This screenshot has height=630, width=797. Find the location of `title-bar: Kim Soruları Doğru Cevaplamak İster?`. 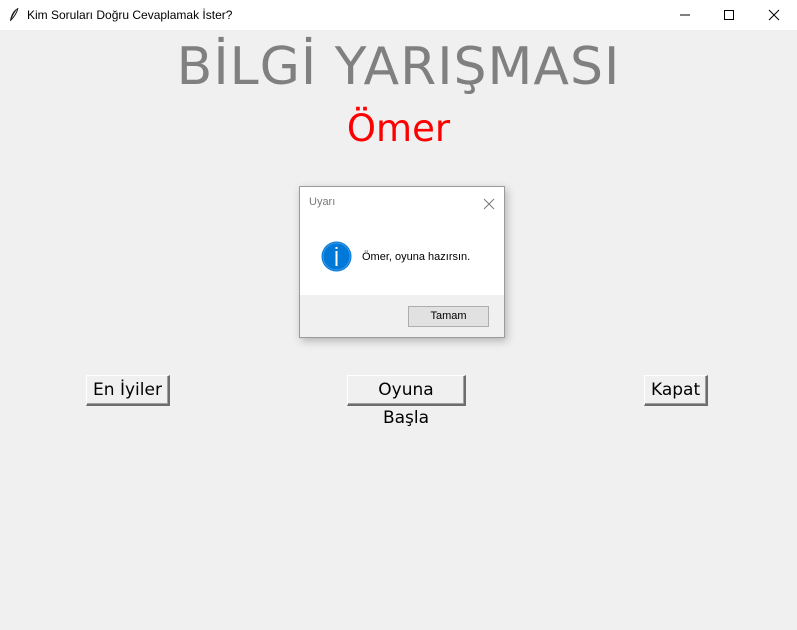

title-bar: Kim Soruları Doğru Cevaplamak İster? is located at coordinates (398, 15).